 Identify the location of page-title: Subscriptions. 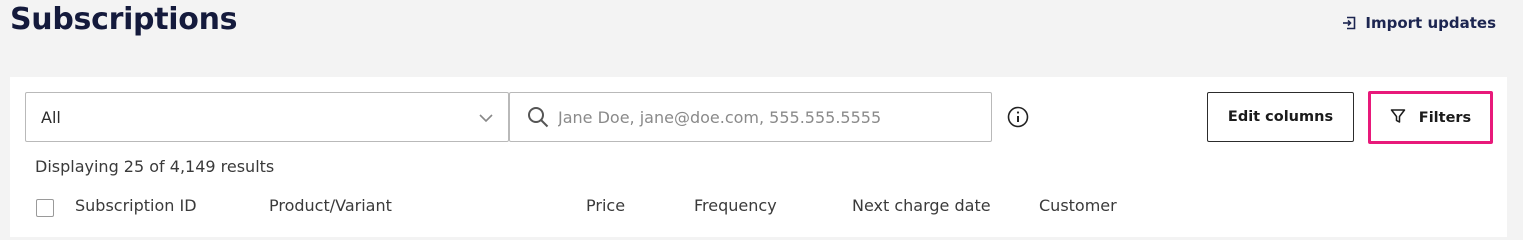
(124, 19).